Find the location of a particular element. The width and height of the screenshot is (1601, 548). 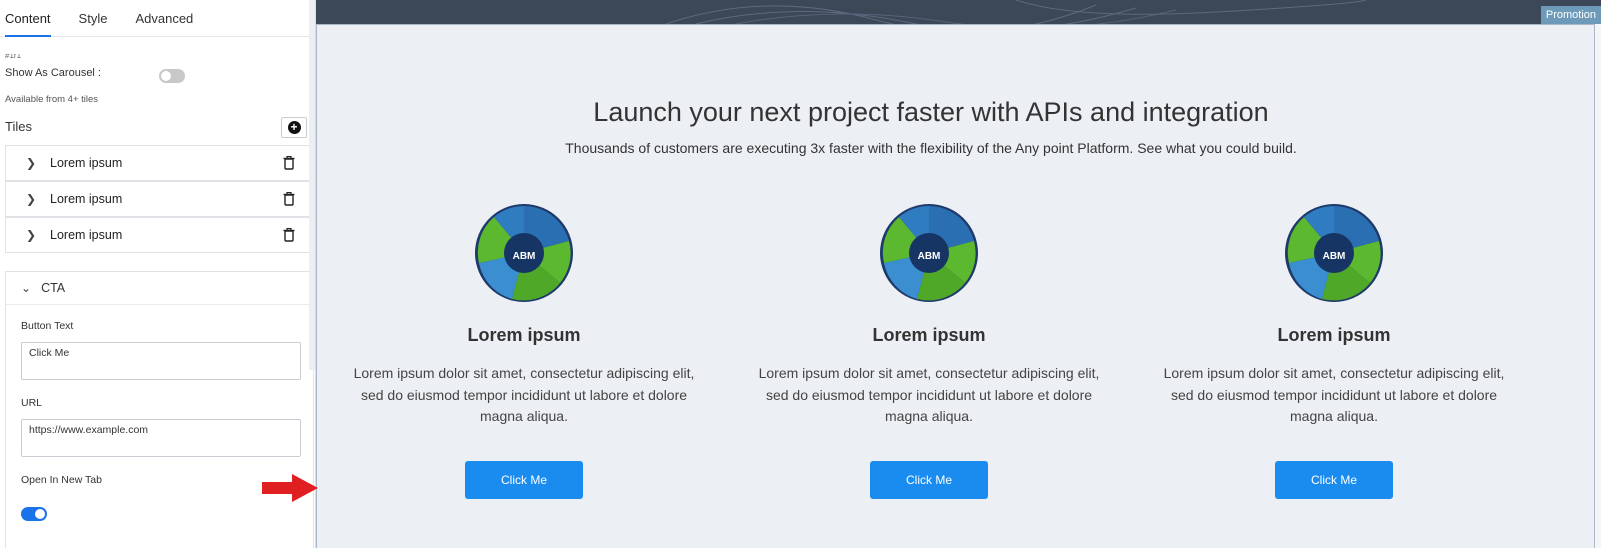

panel-tabs: Content Style Advanced is located at coordinates (157, 18).